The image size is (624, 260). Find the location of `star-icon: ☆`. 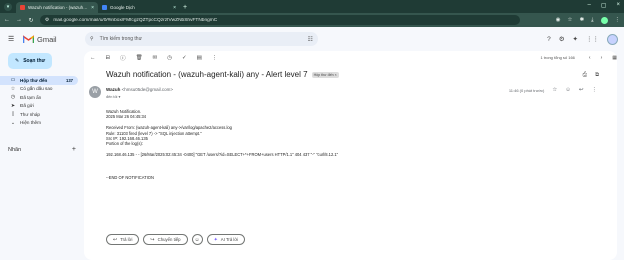

star-icon: ☆ is located at coordinates (554, 90).